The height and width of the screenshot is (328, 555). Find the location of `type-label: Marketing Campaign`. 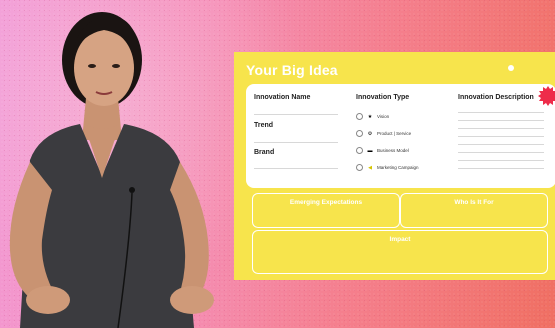

type-label: Marketing Campaign is located at coordinates (398, 167).